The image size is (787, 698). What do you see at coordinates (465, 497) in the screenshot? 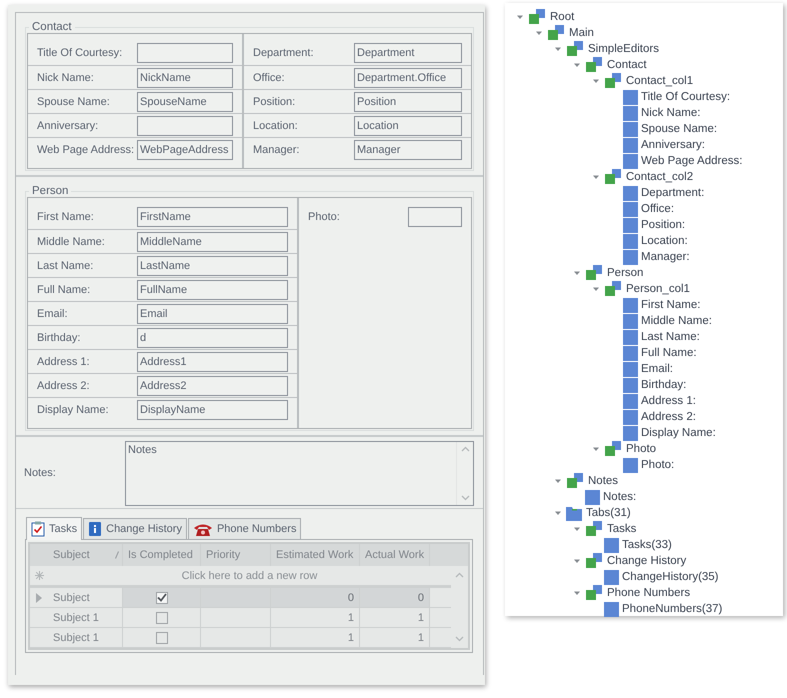
I see `scroll-down-icon` at bounding box center [465, 497].